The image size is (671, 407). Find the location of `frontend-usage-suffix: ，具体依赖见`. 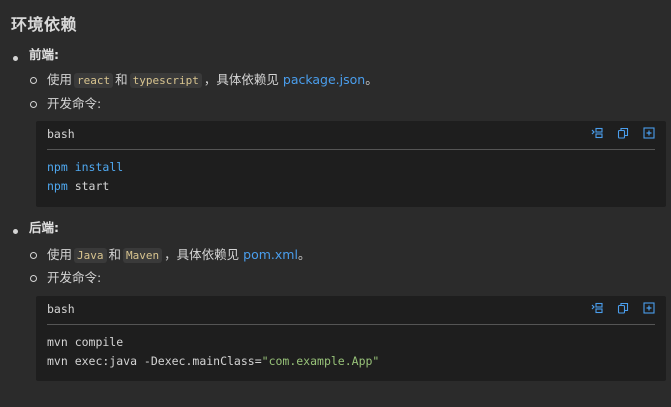

frontend-usage-suffix: ，具体依赖见 is located at coordinates (241, 79).